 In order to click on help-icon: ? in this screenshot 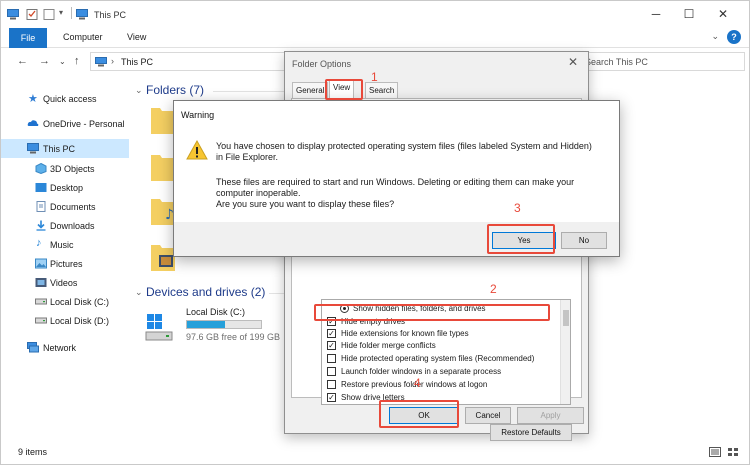, I will do `click(734, 37)`.